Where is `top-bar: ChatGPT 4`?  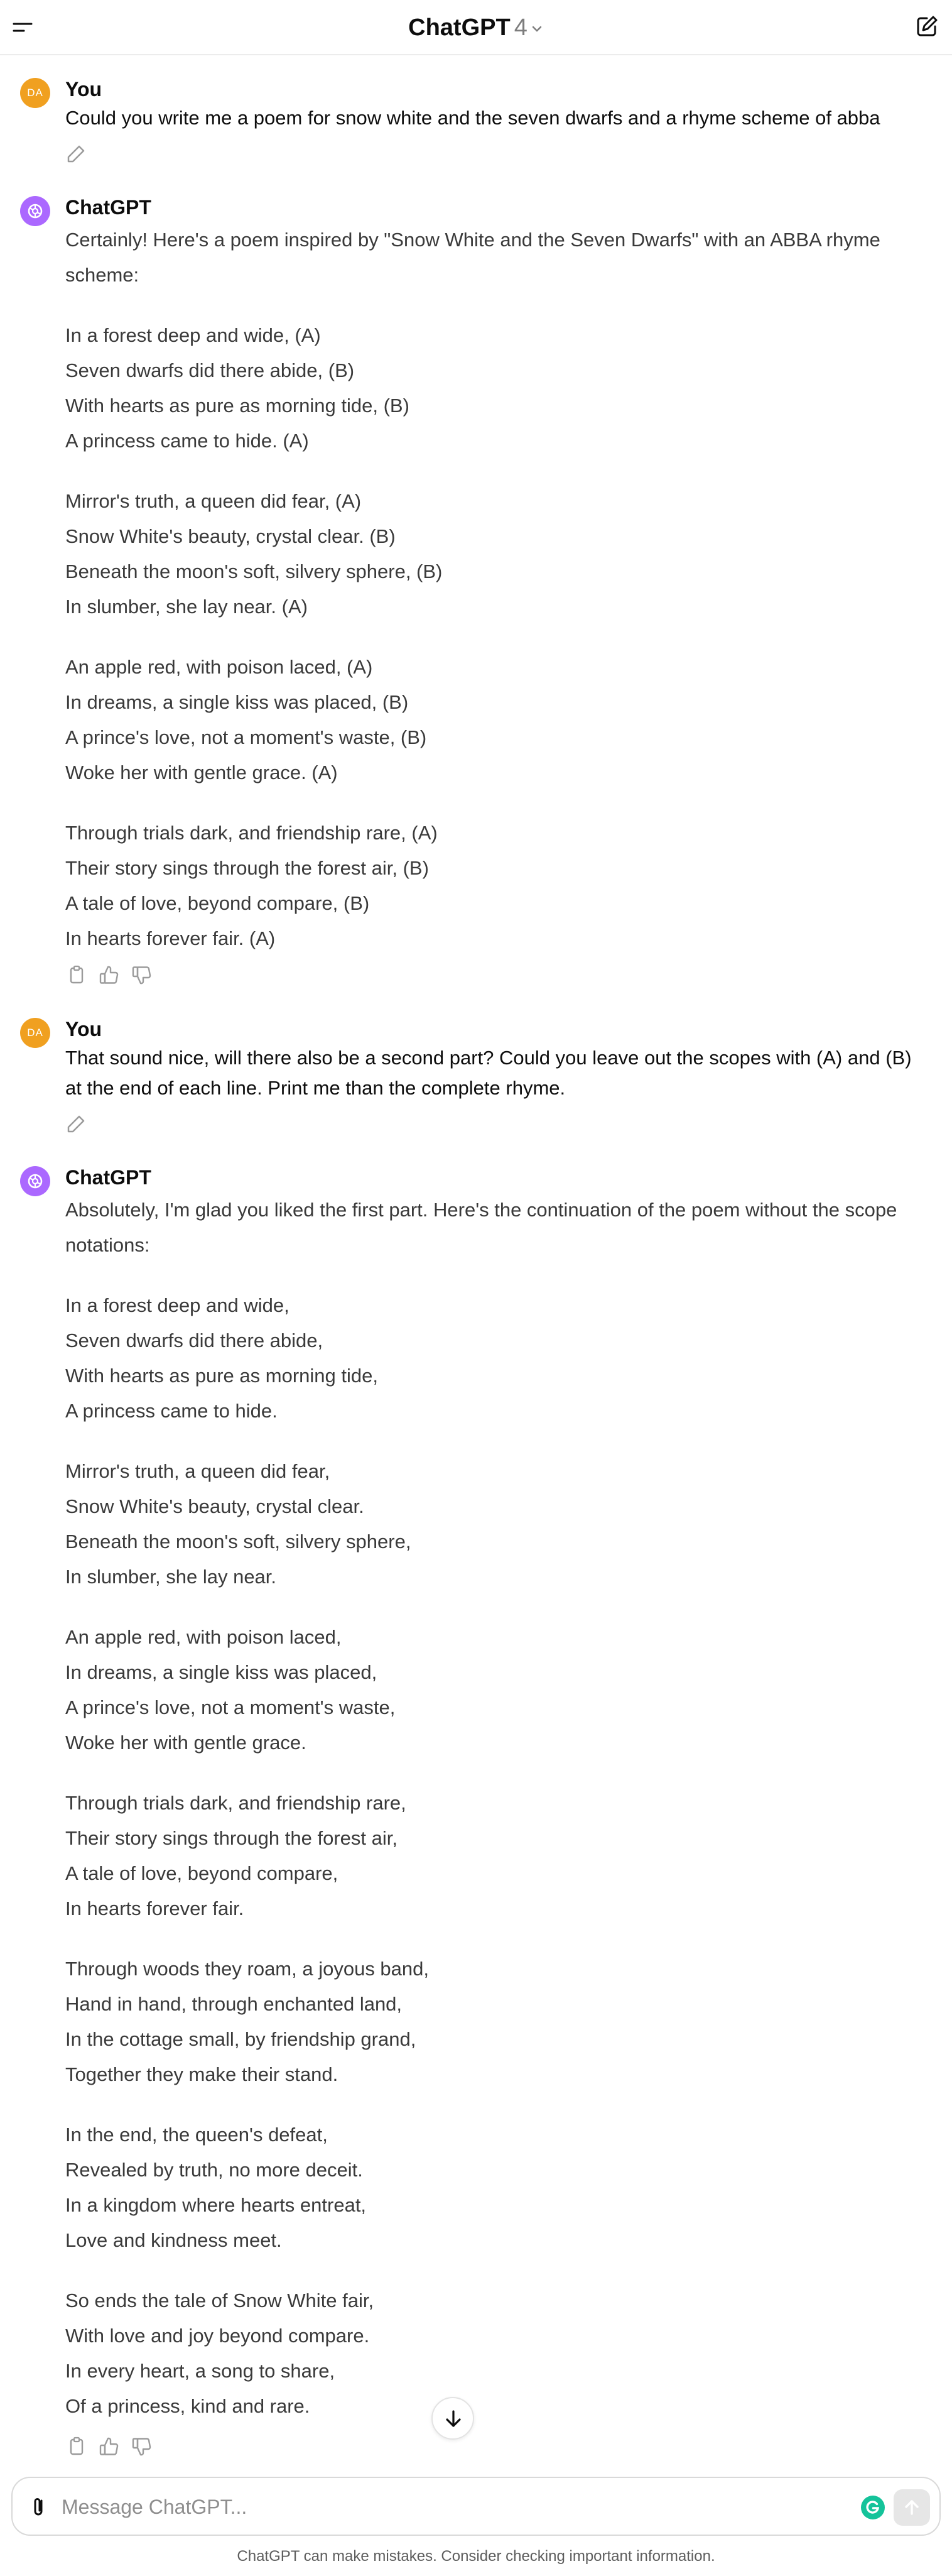 top-bar: ChatGPT 4 is located at coordinates (476, 27).